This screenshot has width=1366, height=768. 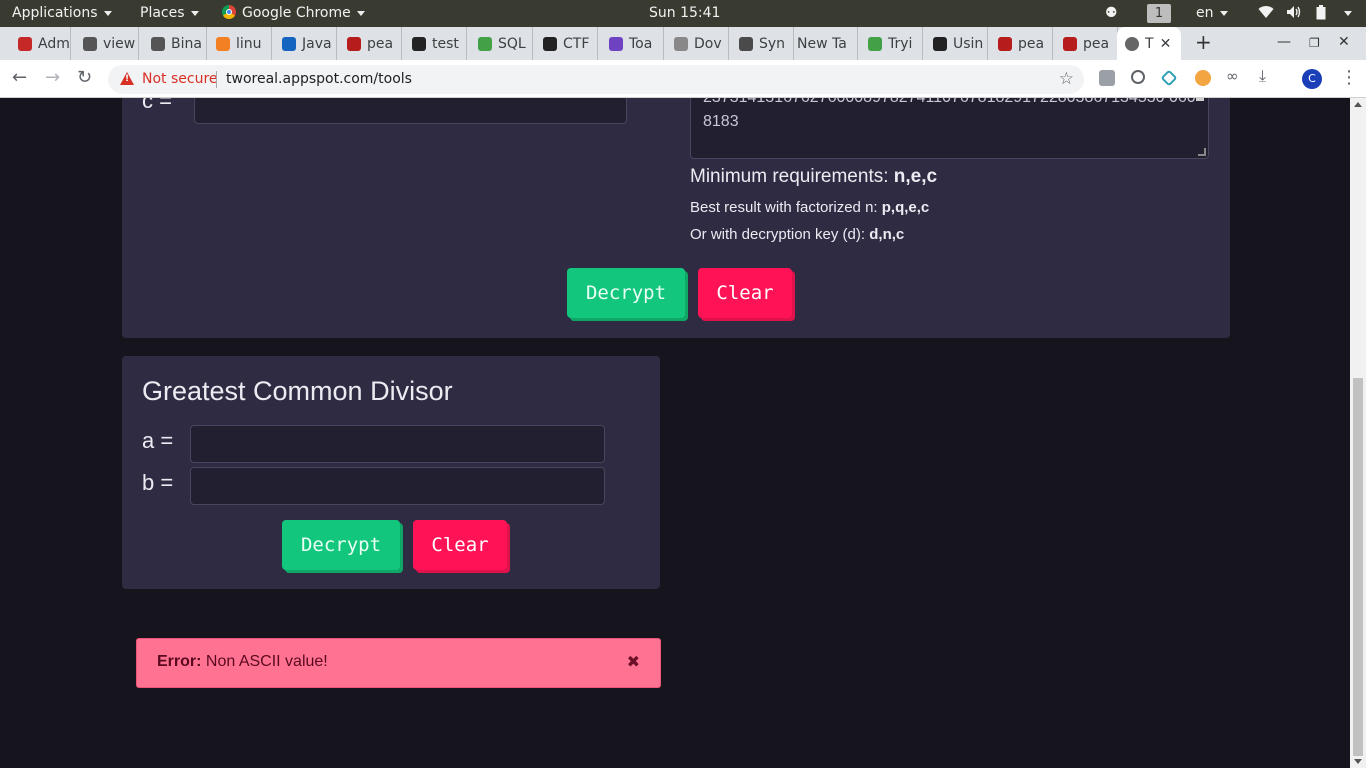 What do you see at coordinates (1159, 13) in the screenshot?
I see `workspace-indicator: 1` at bounding box center [1159, 13].